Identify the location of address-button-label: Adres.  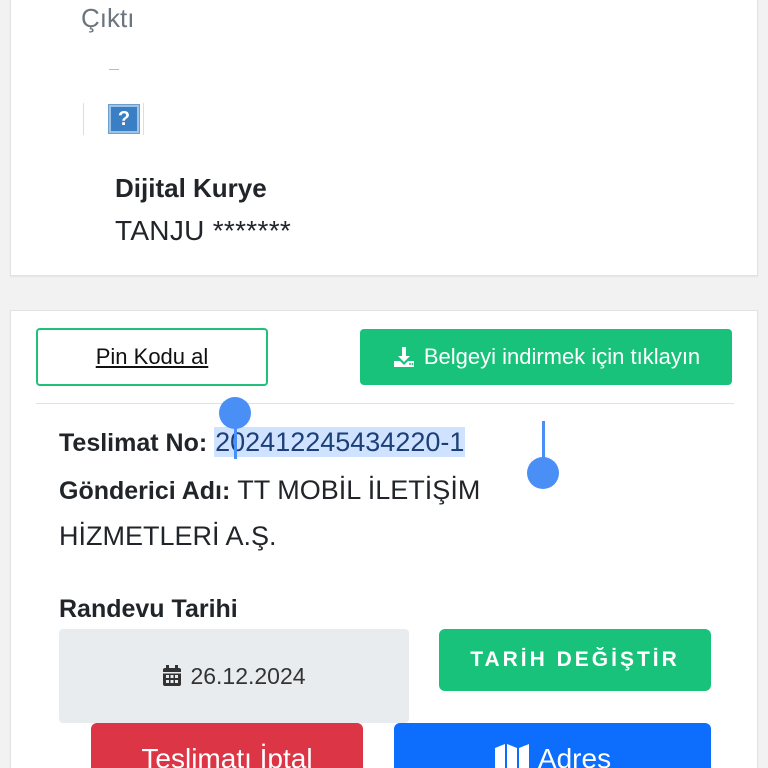
(574, 755).